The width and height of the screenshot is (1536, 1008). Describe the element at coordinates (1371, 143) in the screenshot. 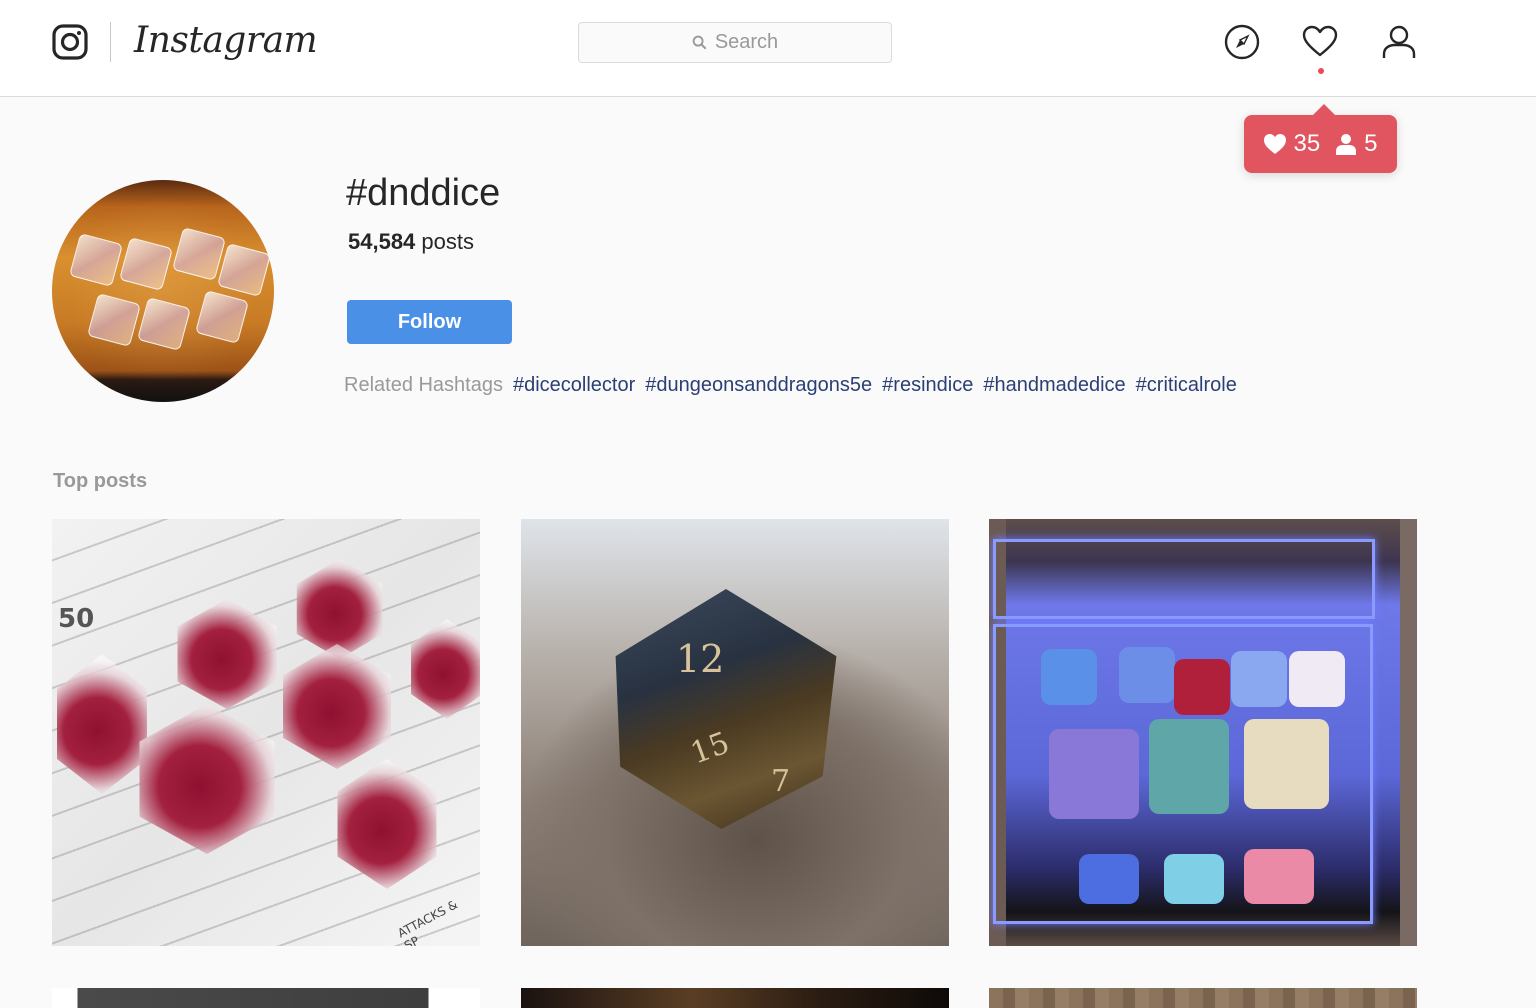

I see `followers-count-value: 5` at that location.